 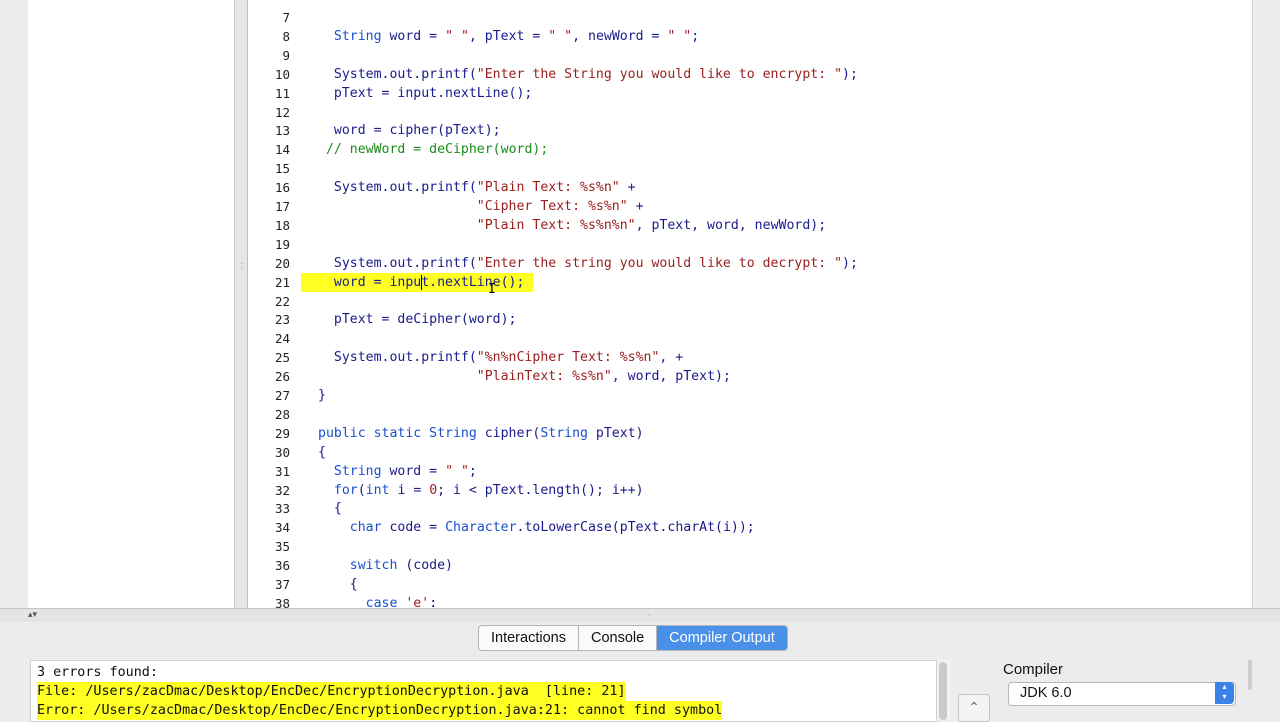 What do you see at coordinates (943, 691) in the screenshot?
I see `output-scroll-thumb` at bounding box center [943, 691].